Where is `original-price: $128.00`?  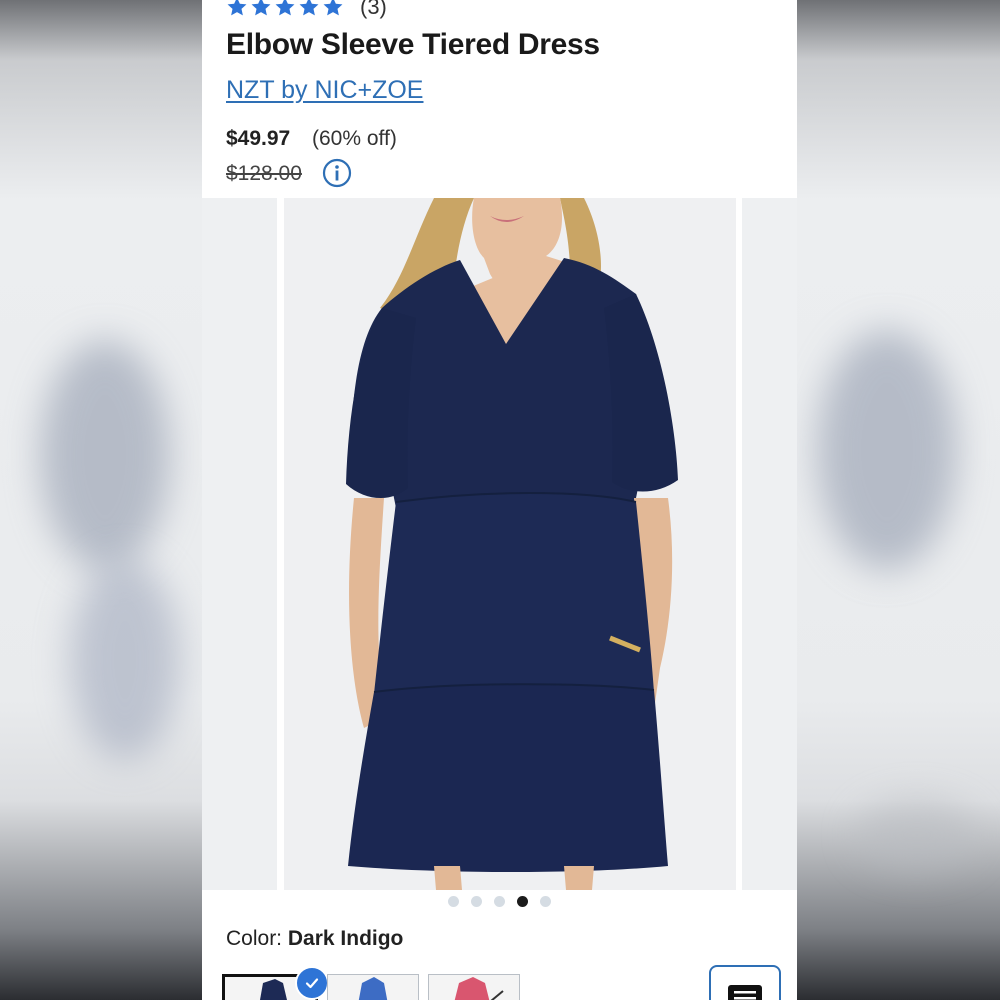 original-price: $128.00 is located at coordinates (264, 173).